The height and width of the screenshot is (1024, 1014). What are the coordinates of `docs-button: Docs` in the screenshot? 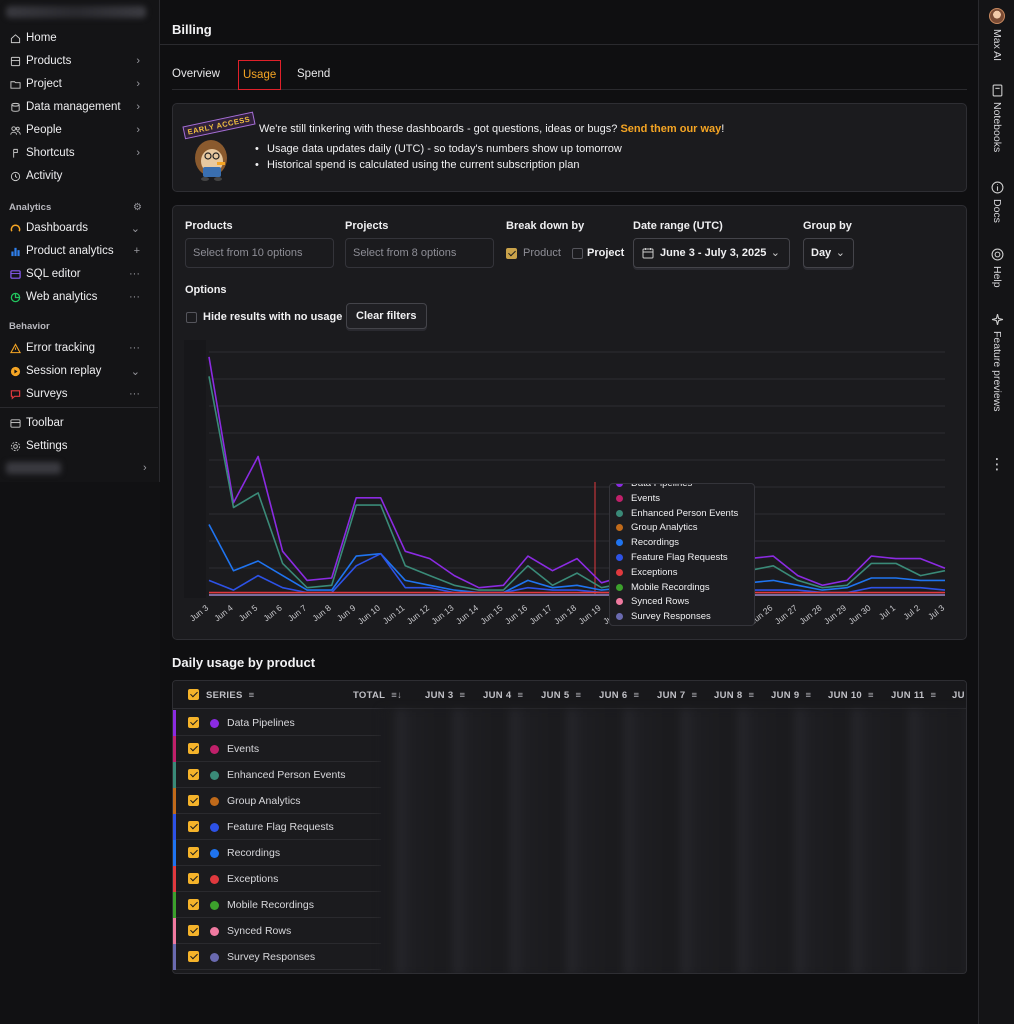 It's located at (997, 202).